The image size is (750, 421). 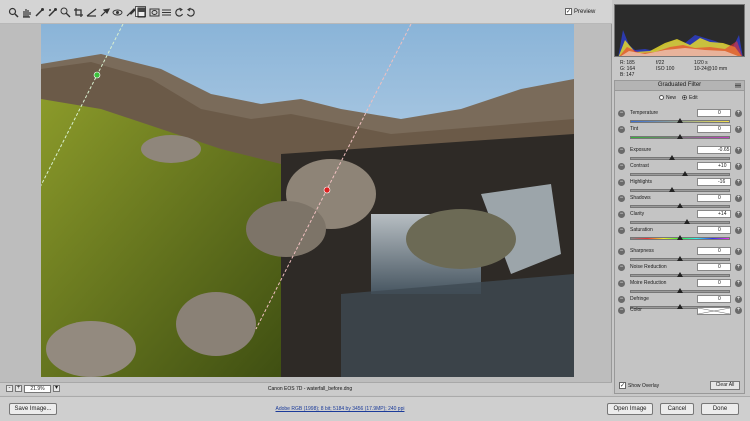 What do you see at coordinates (714, 129) in the screenshot?
I see `tint-value-field: 0` at bounding box center [714, 129].